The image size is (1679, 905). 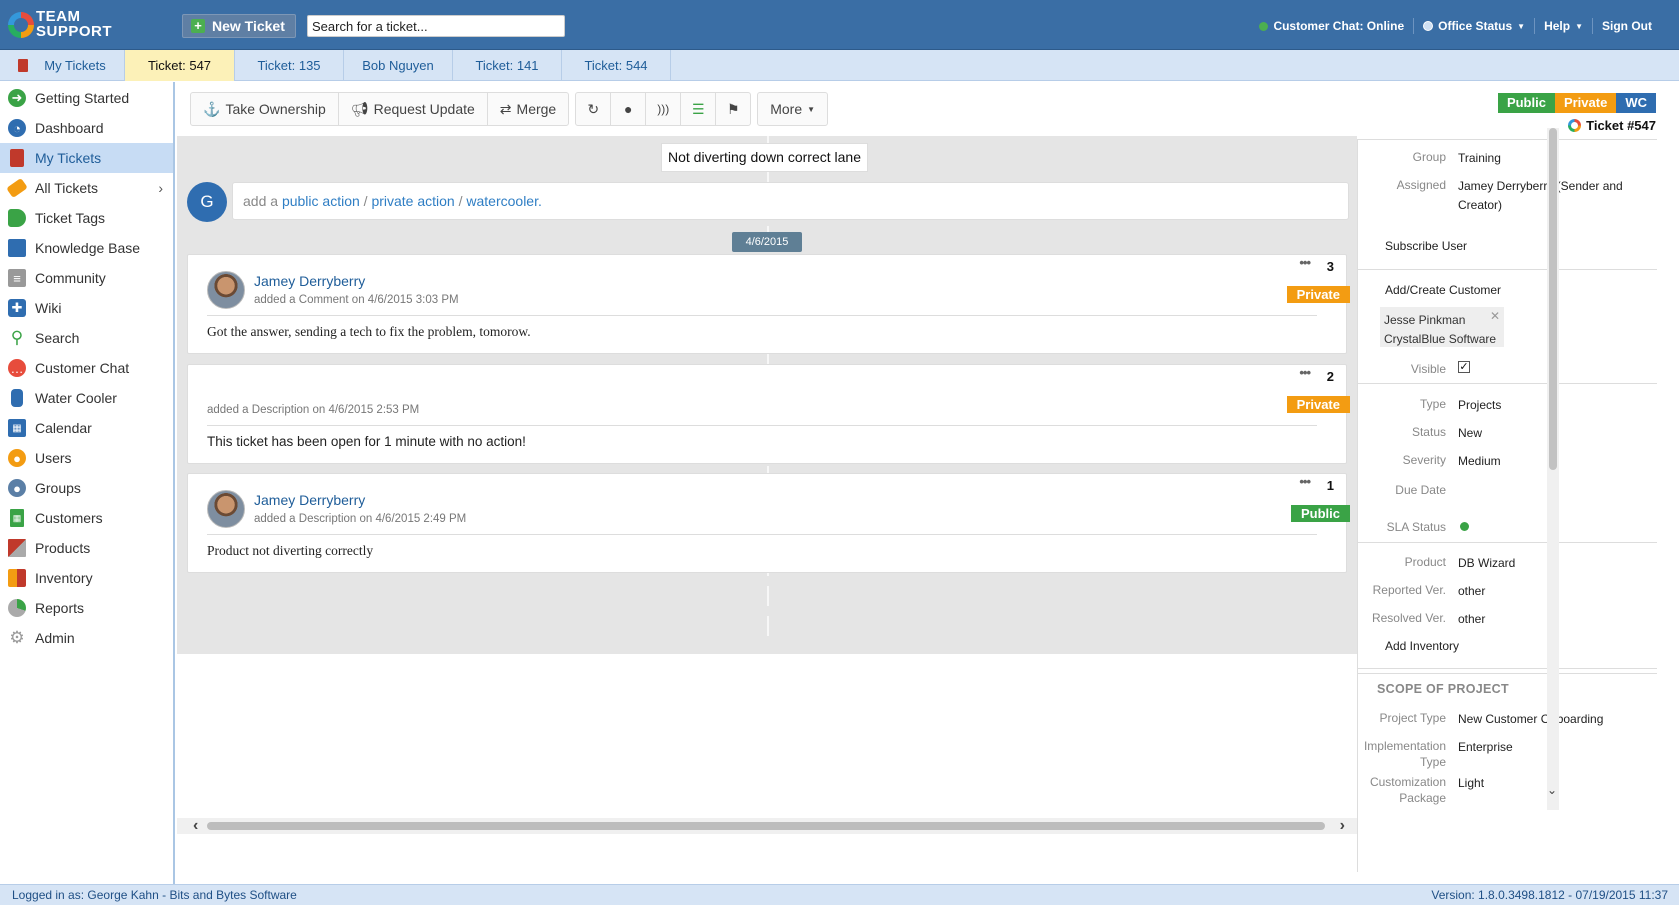 I want to click on newspaper-icon: ≡, so click(x=17, y=278).